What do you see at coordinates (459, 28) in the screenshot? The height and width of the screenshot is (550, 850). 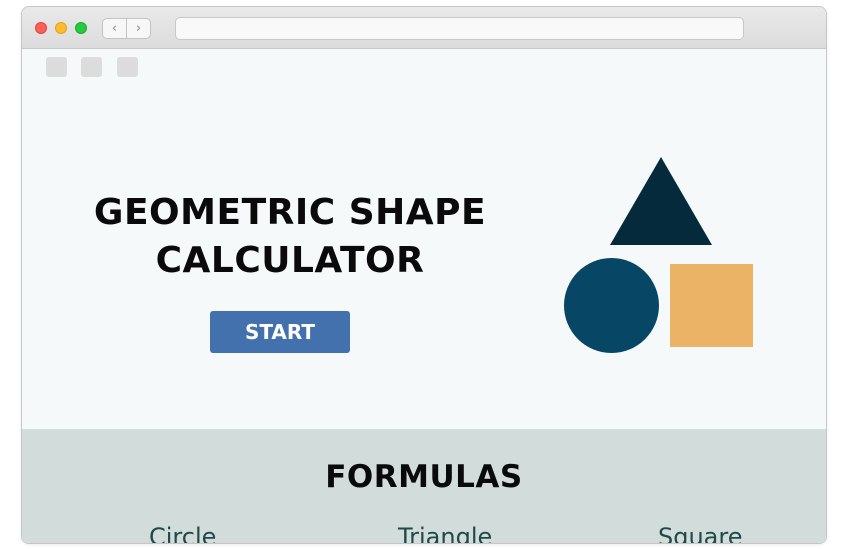 I see `address-bar` at bounding box center [459, 28].